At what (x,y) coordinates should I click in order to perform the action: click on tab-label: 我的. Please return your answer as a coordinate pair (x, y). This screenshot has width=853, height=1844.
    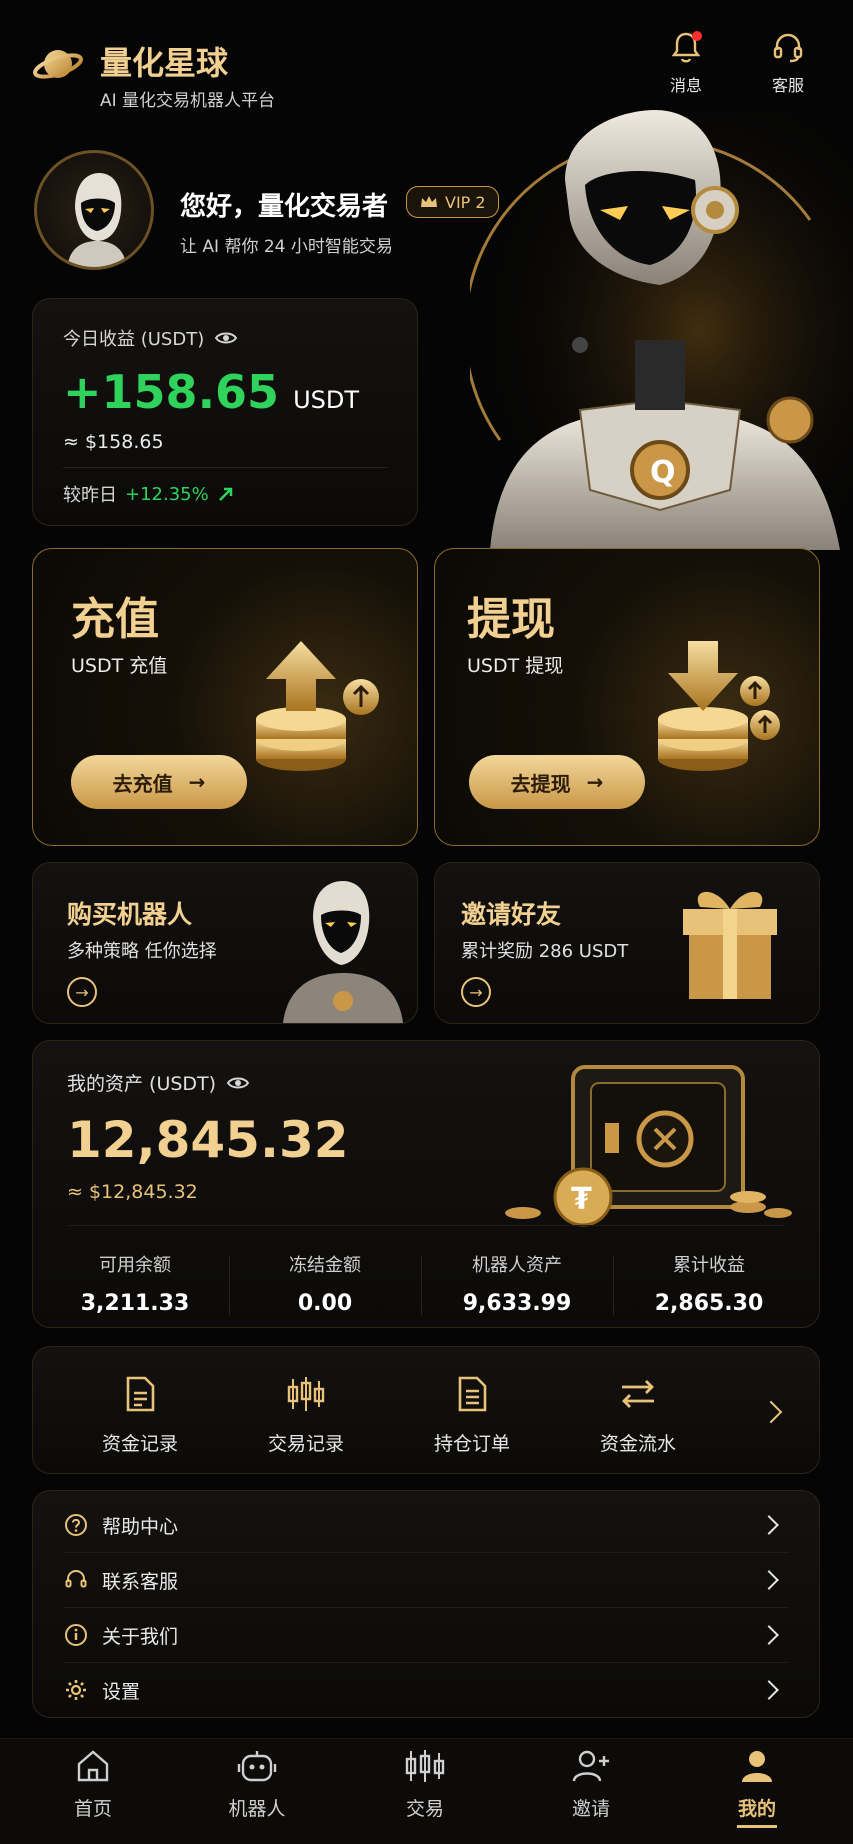
    Looking at the image, I should click on (756, 1809).